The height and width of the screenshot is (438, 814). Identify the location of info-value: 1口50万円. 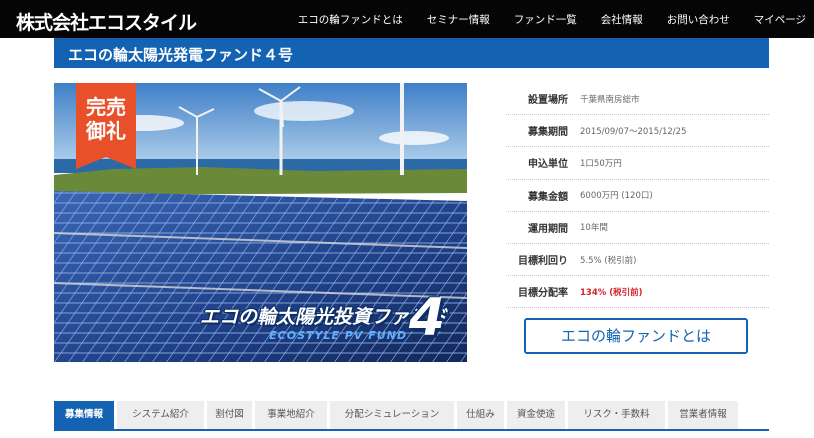
(601, 163).